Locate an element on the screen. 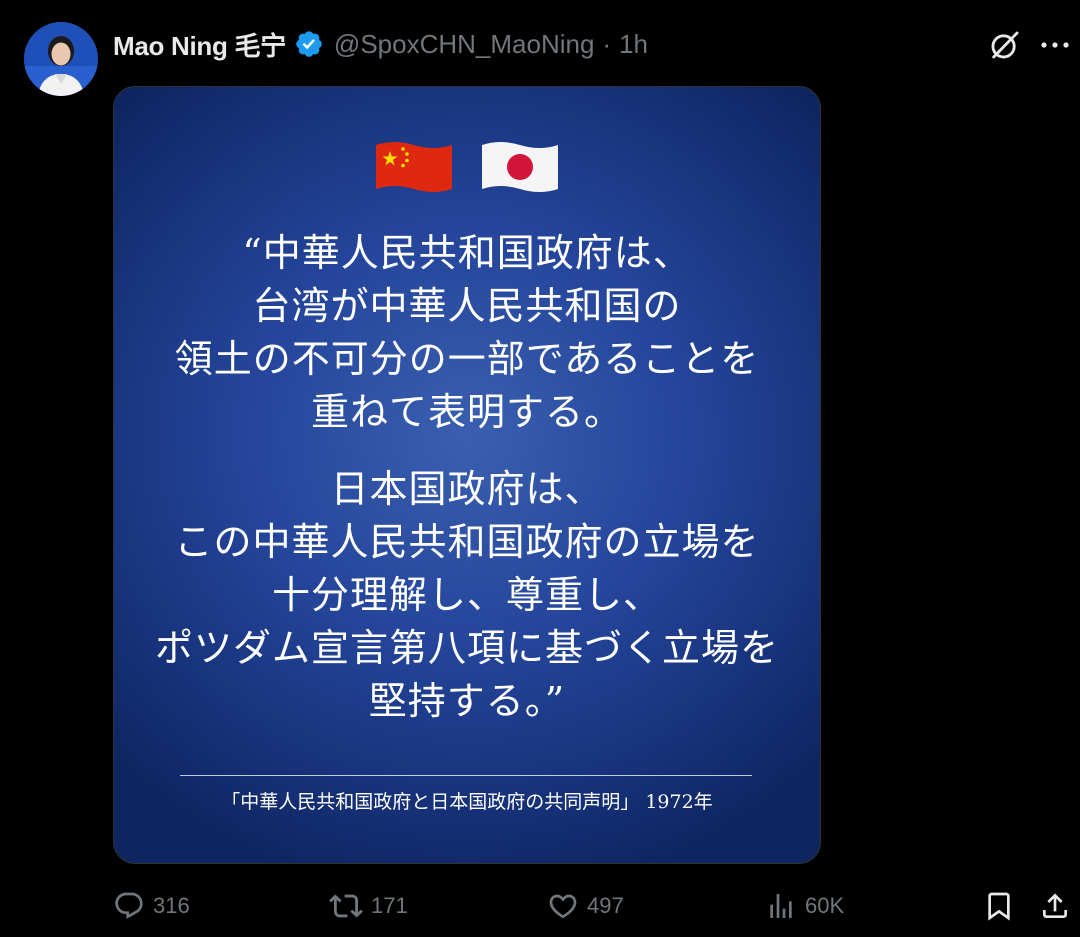 This screenshot has width=1080, height=937. china-flag-icon is located at coordinates (414, 167).